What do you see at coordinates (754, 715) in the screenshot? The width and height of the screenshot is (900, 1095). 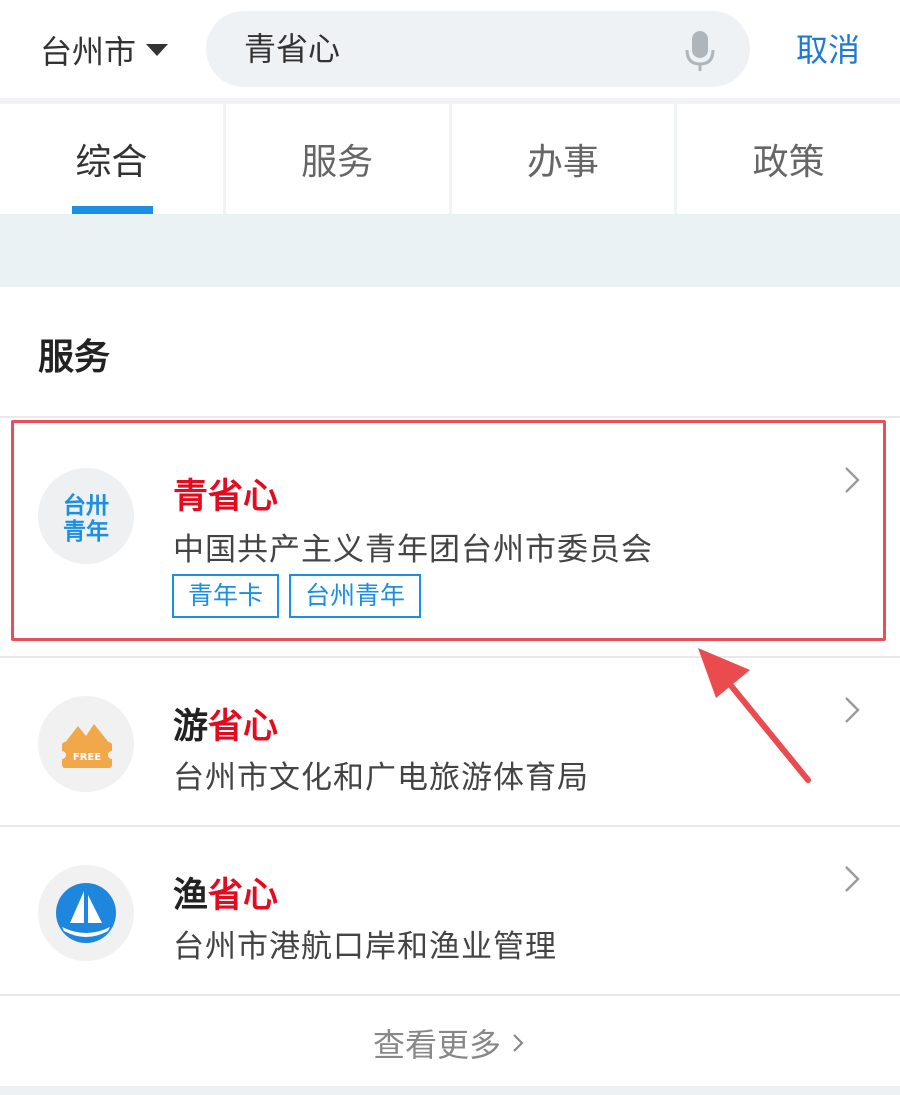 I see `annotation-arrow-icon` at bounding box center [754, 715].